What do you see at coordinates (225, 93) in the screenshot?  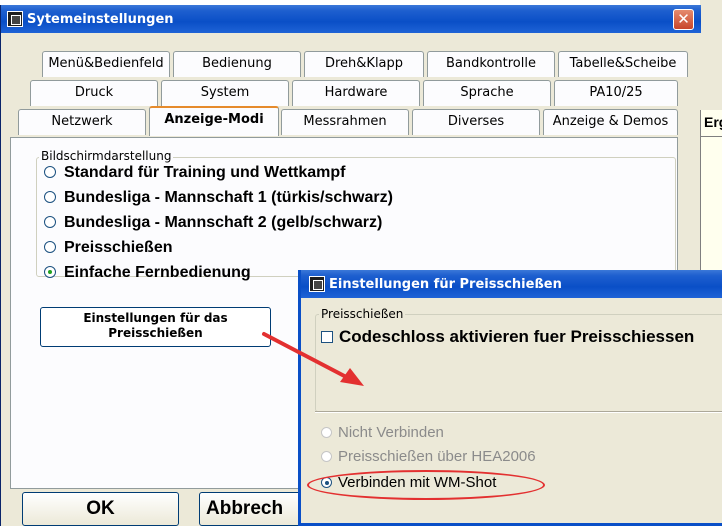 I see `tab-system: System` at bounding box center [225, 93].